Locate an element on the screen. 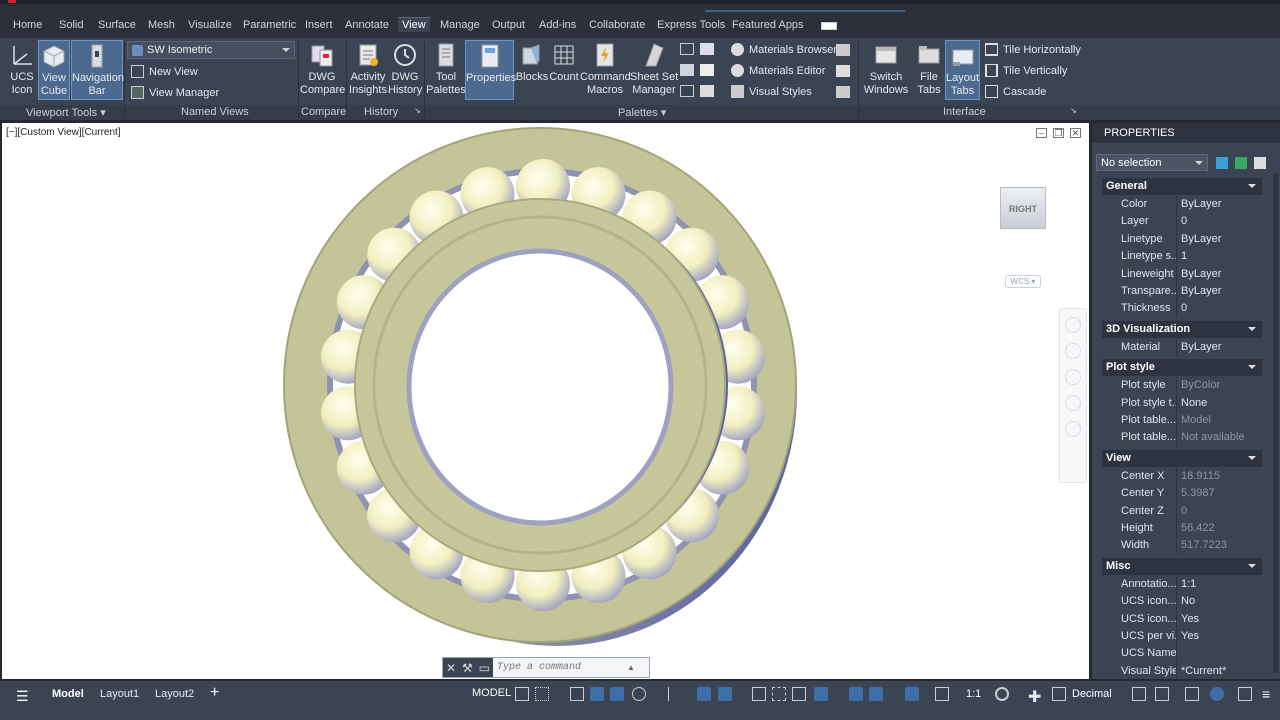 This screenshot has height=720, width=1280. units-icon is located at coordinates (1059, 694).